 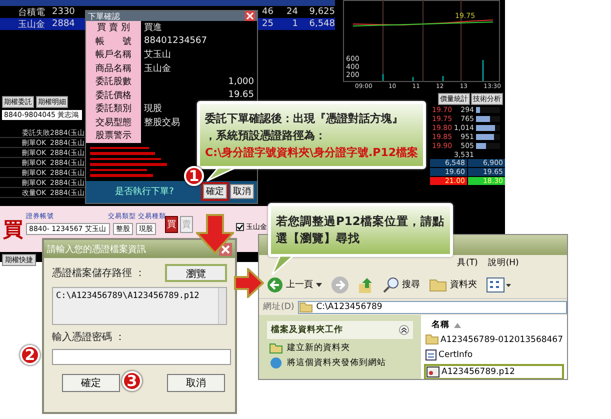 I want to click on field-value: 現股, so click(x=153, y=109).